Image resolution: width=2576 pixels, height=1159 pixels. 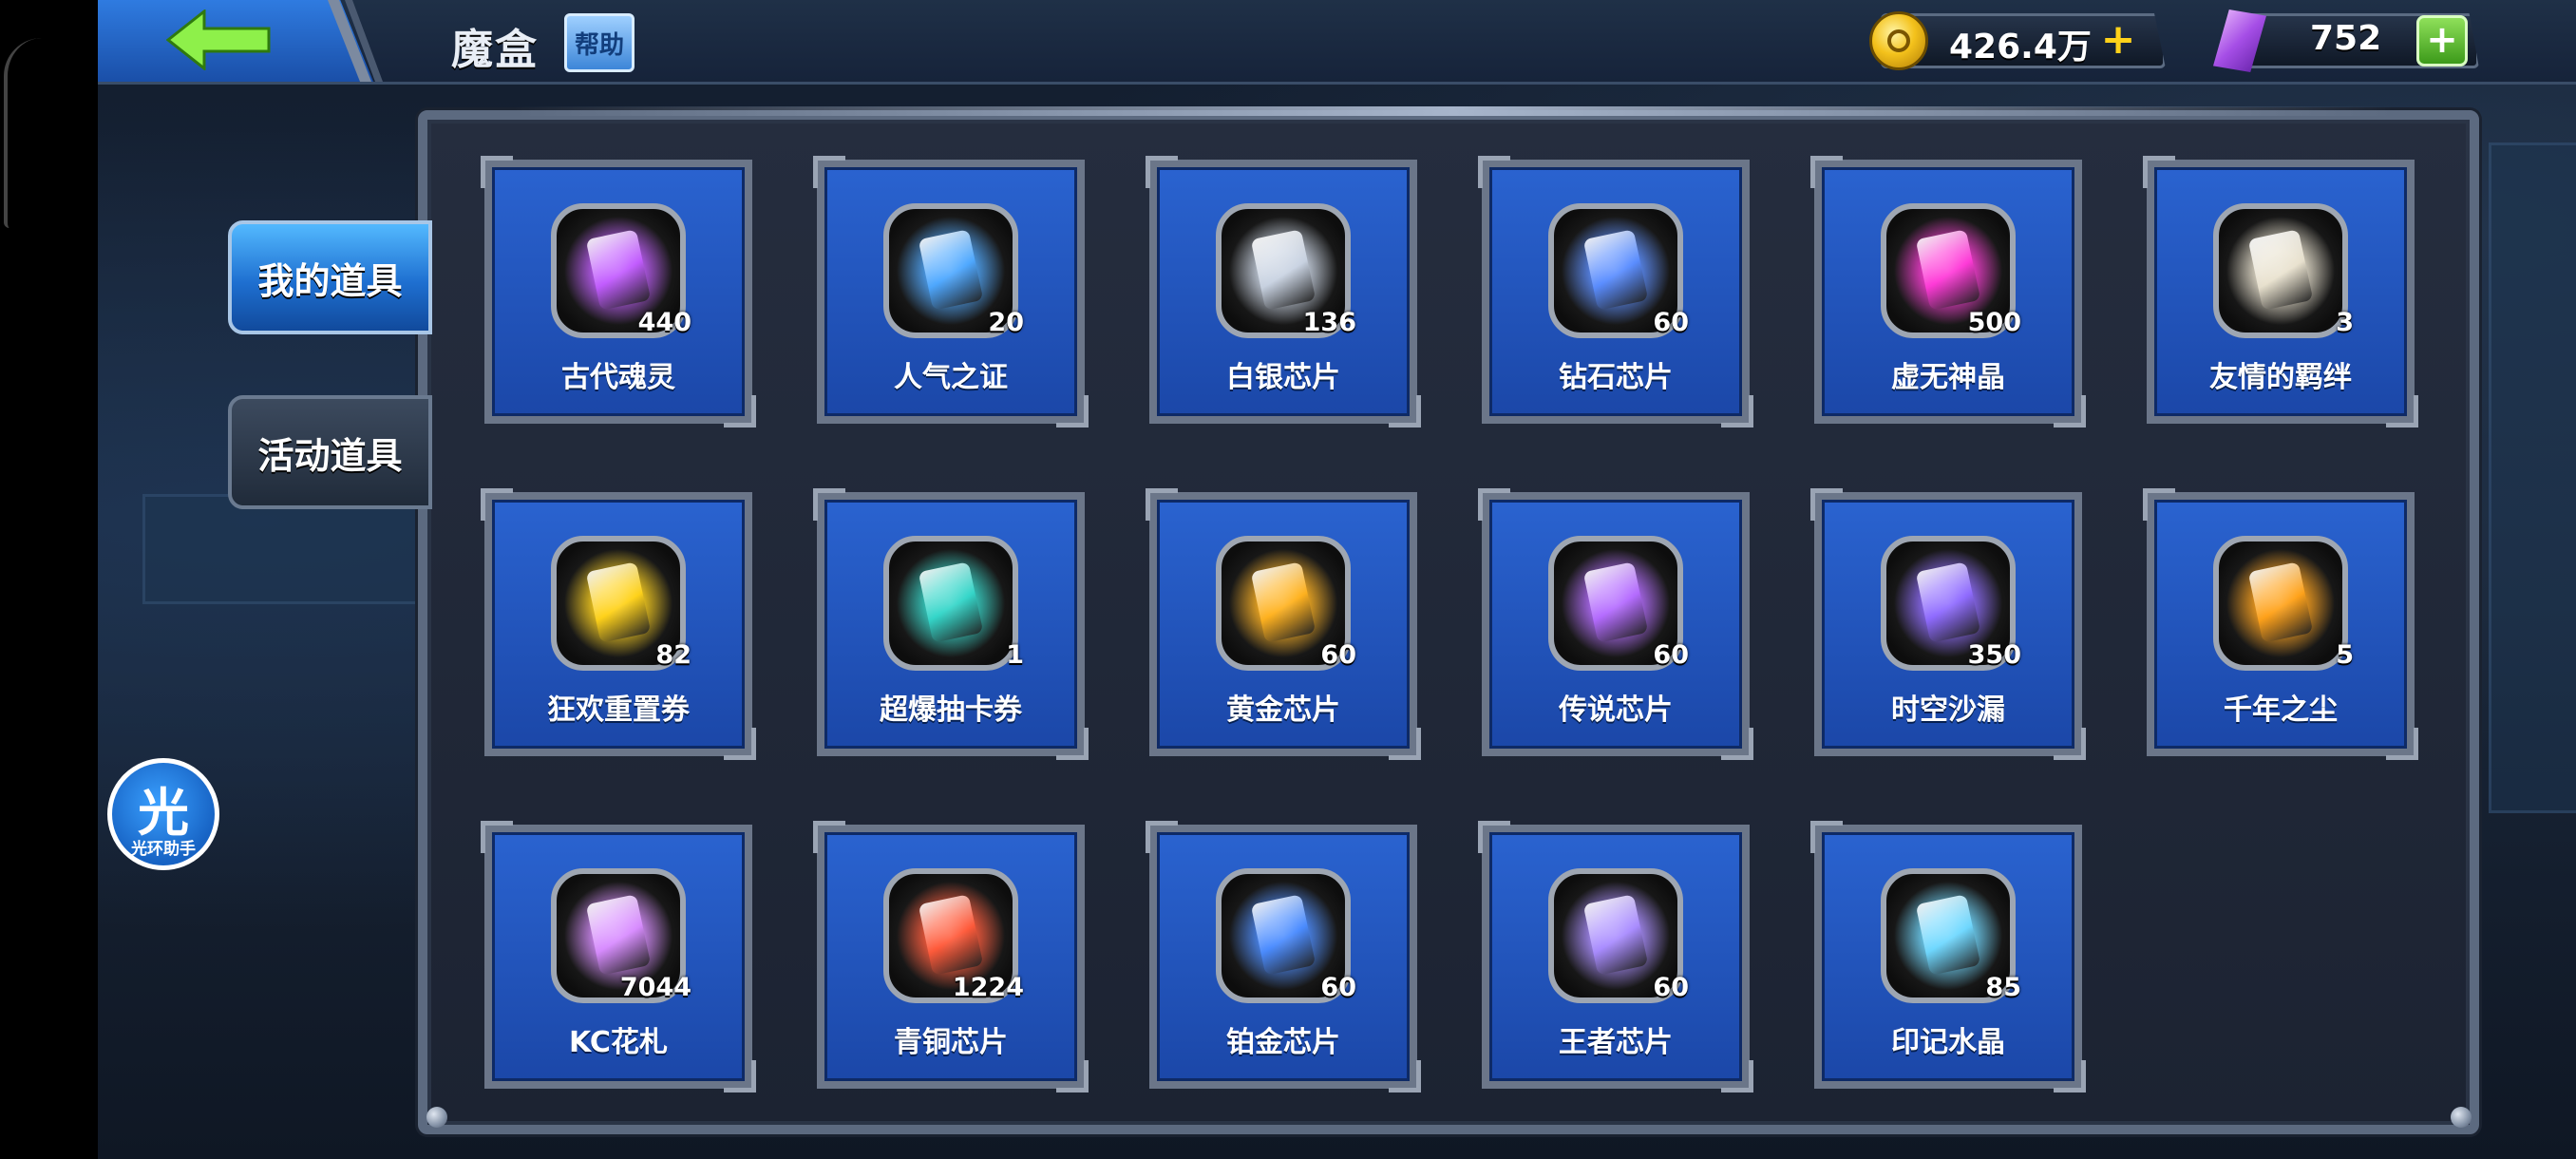 I want to click on inventory-item: 60 传说芯片, so click(x=1615, y=624).